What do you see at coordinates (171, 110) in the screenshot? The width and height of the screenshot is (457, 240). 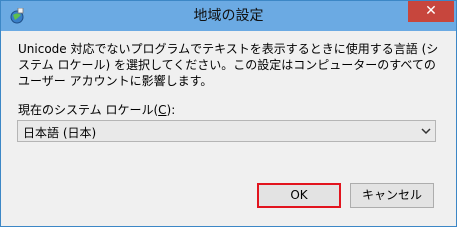 I see `locale-label-suffix: ):` at bounding box center [171, 110].